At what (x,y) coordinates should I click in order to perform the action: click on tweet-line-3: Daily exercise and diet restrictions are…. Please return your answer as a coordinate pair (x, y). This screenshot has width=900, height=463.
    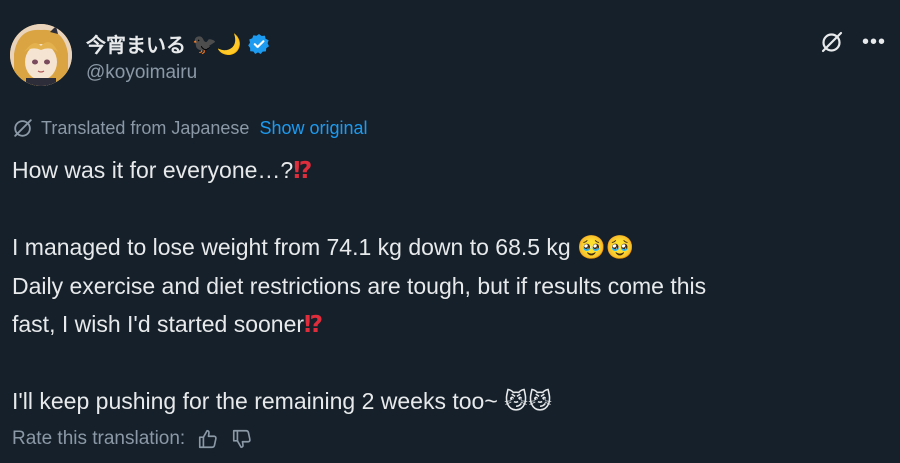
    Looking at the image, I should click on (359, 286).